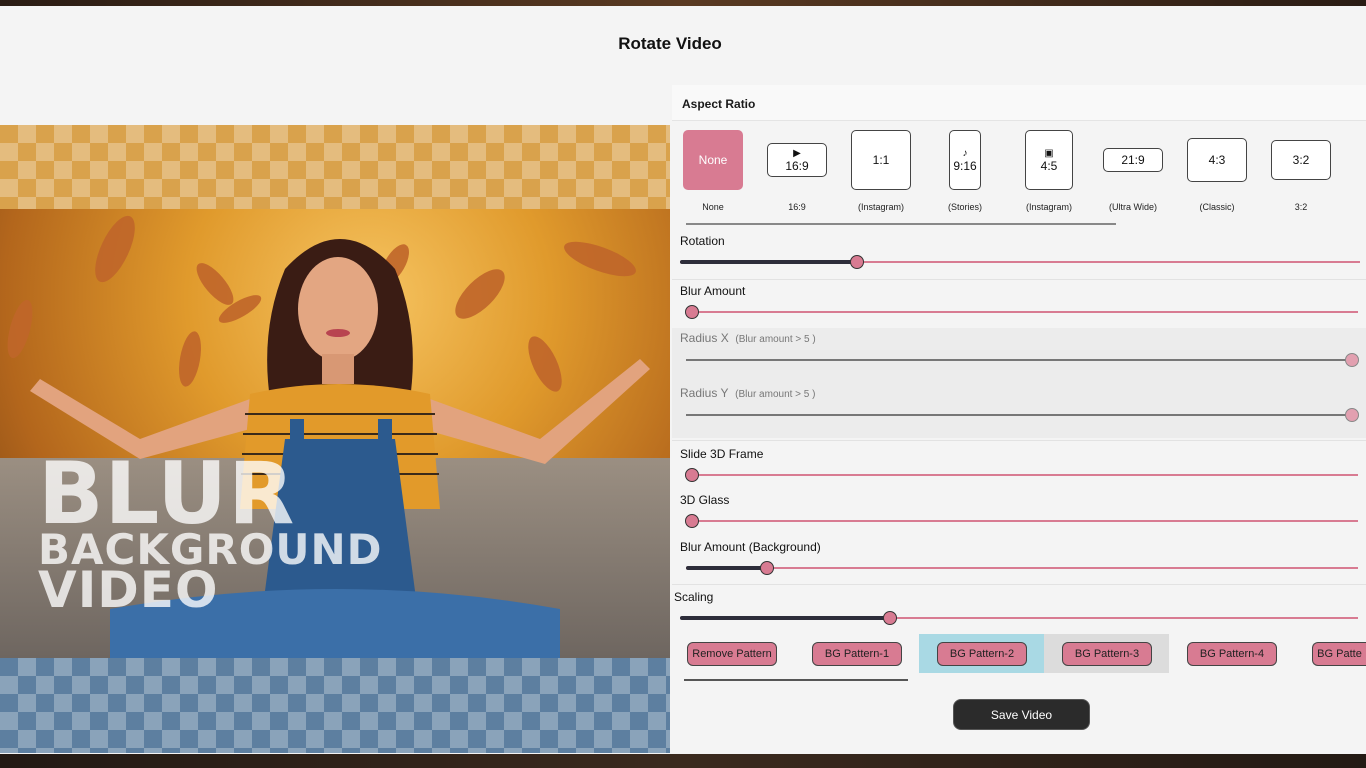 Image resolution: width=1366 pixels, height=768 pixels. What do you see at coordinates (901, 224) in the screenshot?
I see `aspect-ratio-scrollbar` at bounding box center [901, 224].